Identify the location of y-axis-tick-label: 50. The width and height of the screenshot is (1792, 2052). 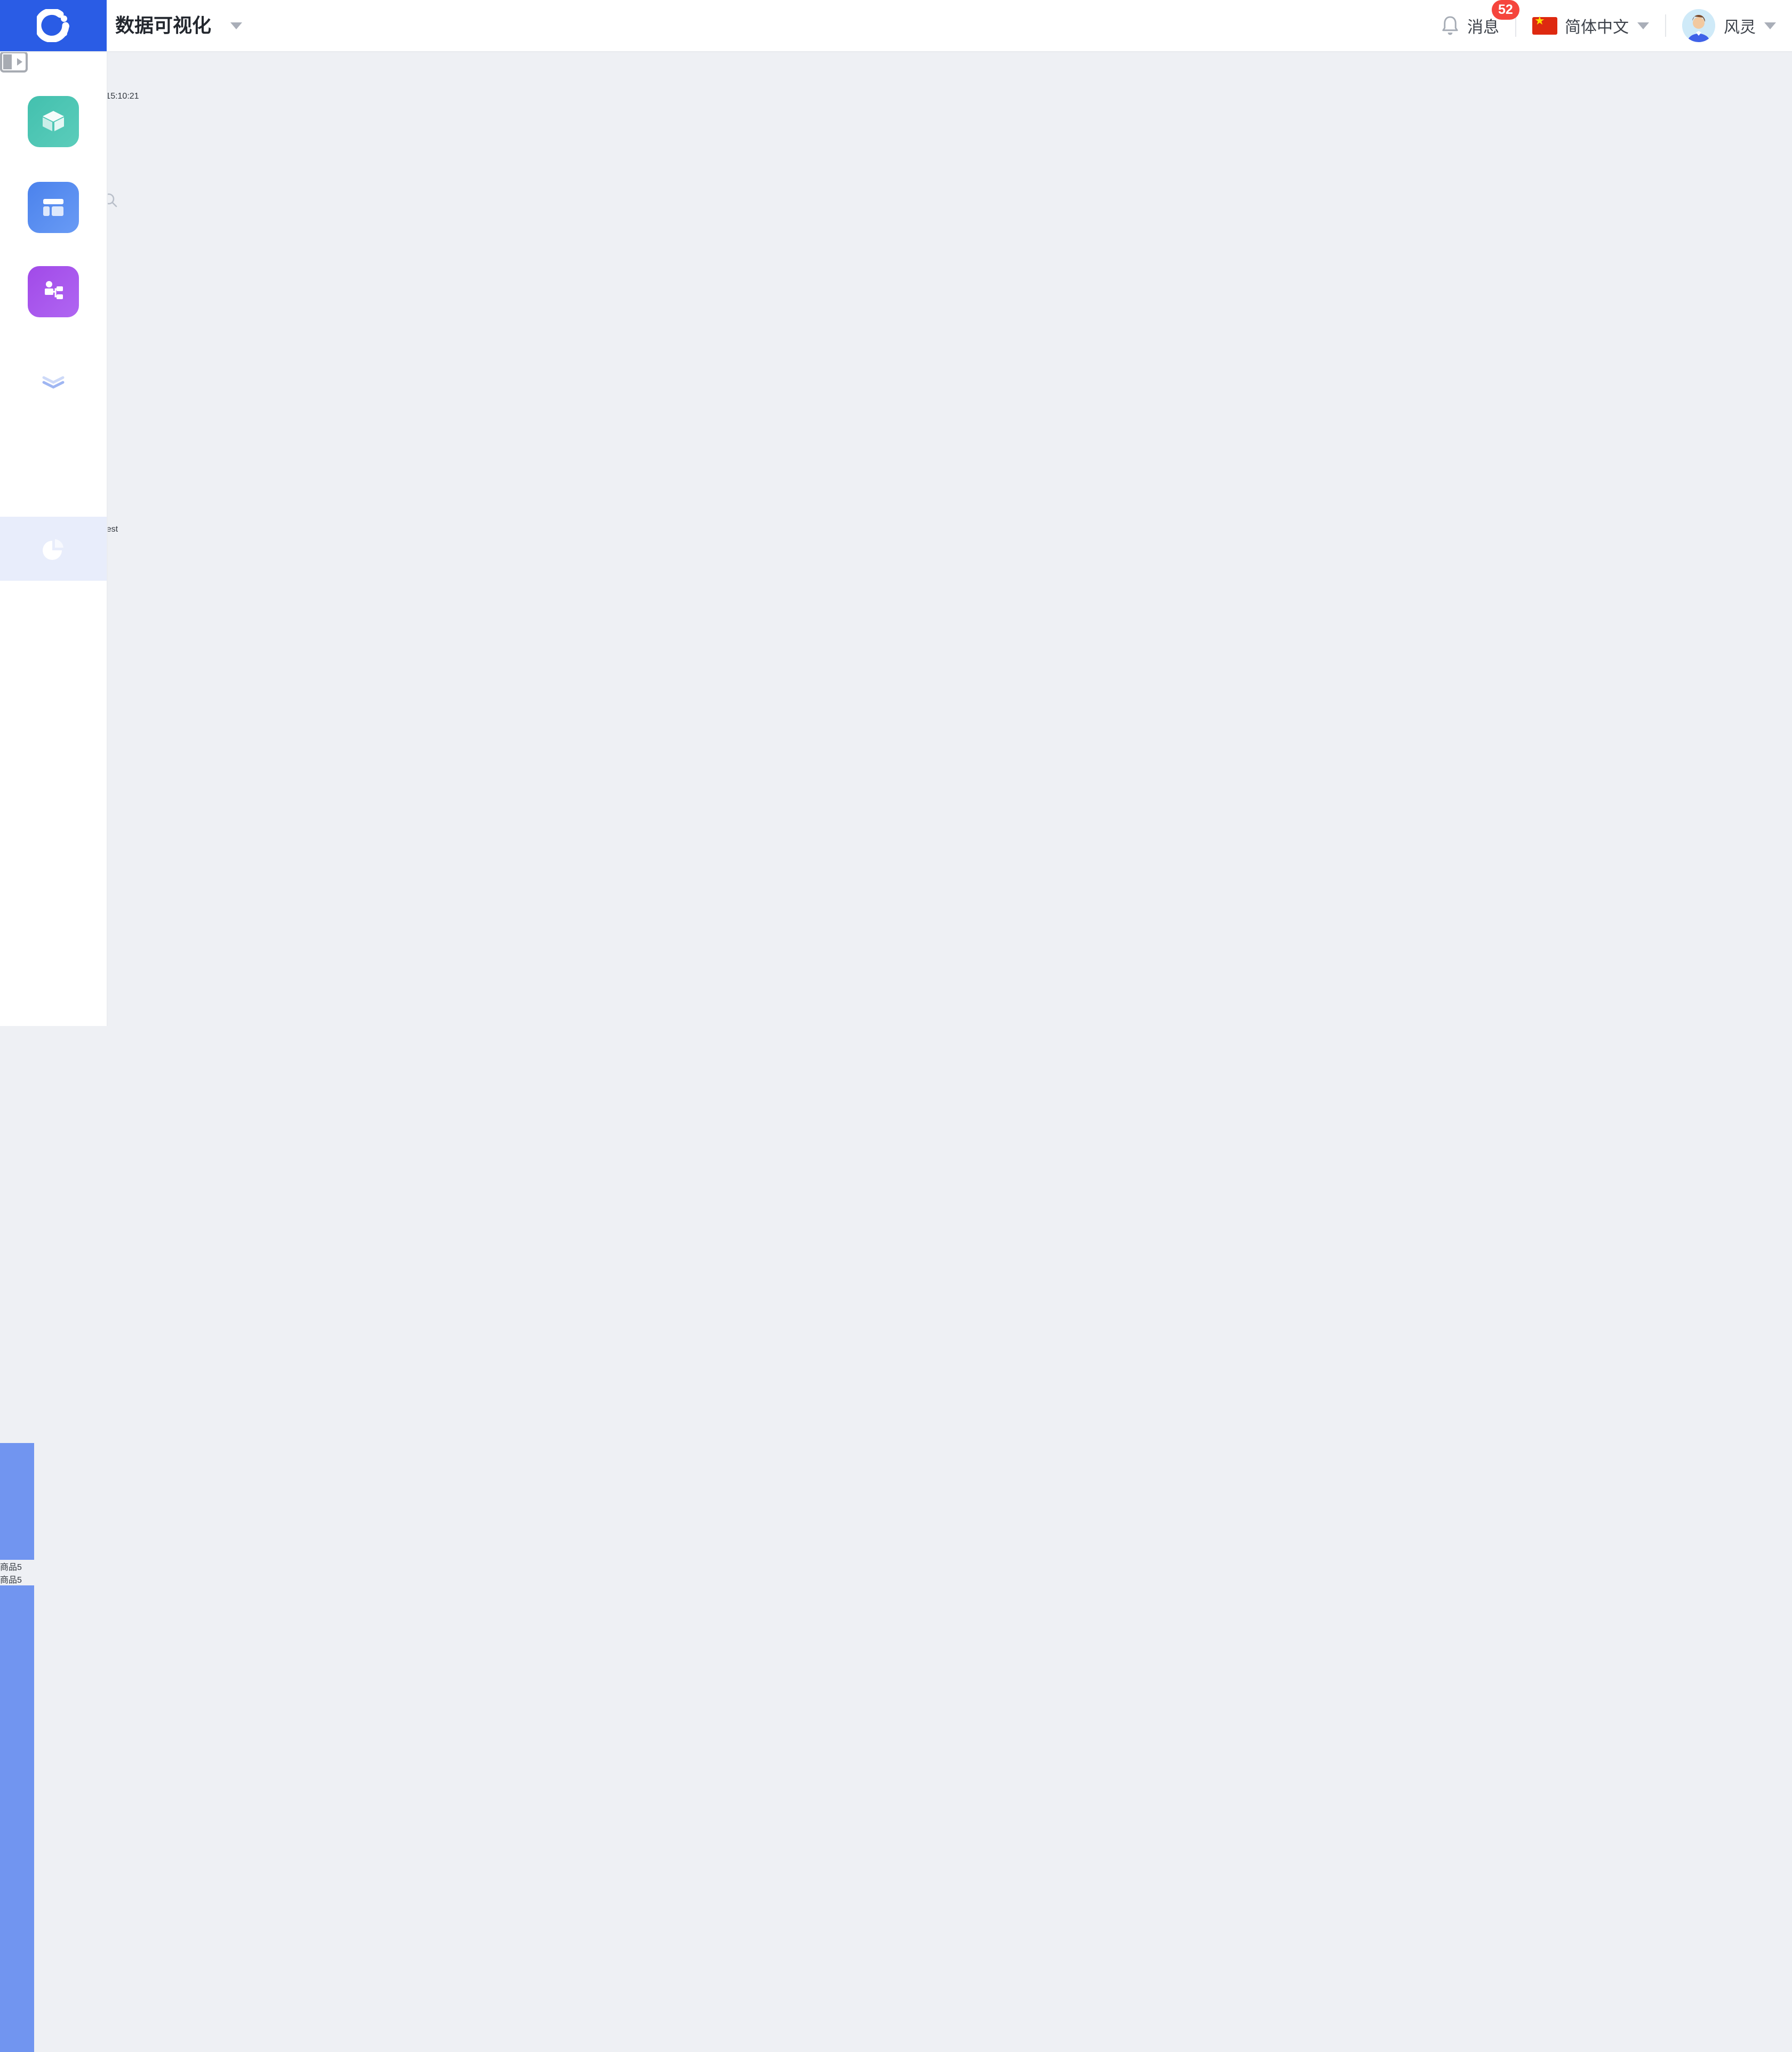
(896, 845).